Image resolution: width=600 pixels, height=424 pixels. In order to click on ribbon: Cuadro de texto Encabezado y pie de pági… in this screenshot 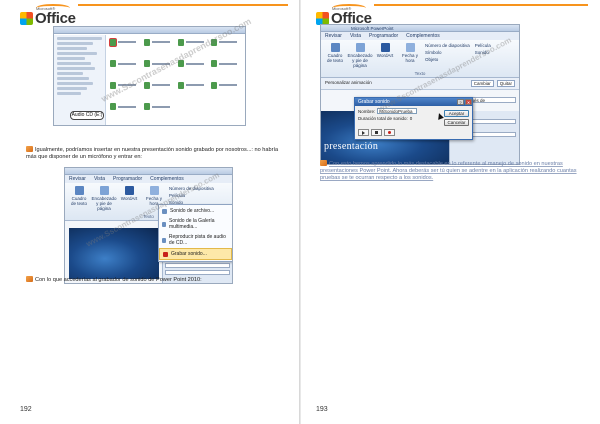, I will do `click(420, 59)`.